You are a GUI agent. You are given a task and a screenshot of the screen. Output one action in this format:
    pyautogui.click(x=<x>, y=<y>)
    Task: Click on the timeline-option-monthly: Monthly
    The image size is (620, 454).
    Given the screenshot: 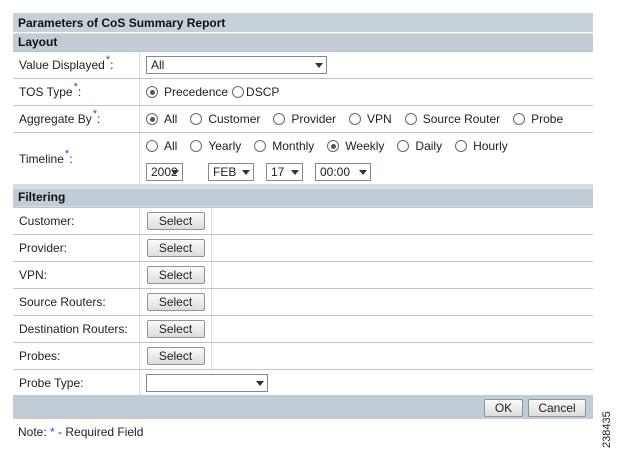 What is the action you would take?
    pyautogui.click(x=284, y=146)
    